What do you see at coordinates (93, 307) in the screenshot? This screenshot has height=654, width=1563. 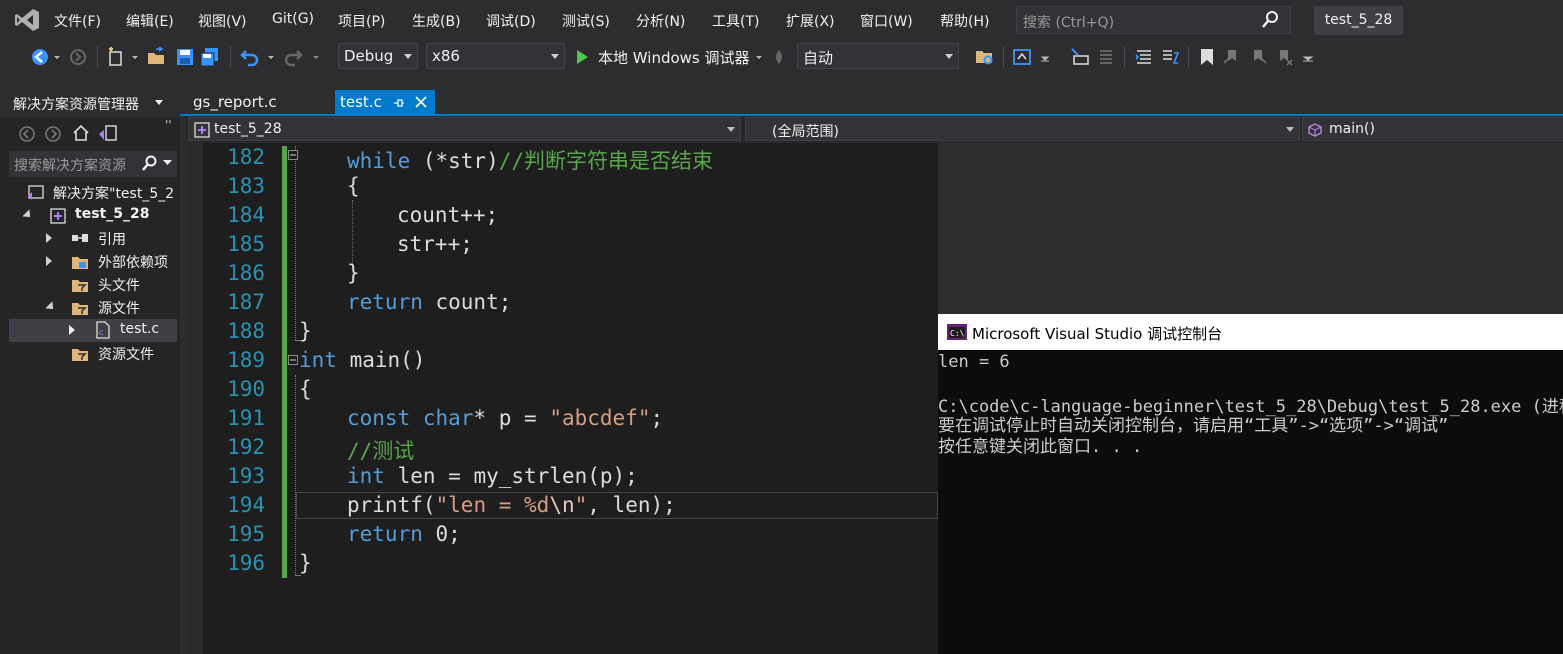 I see `tree-item-source-files: 源文件` at bounding box center [93, 307].